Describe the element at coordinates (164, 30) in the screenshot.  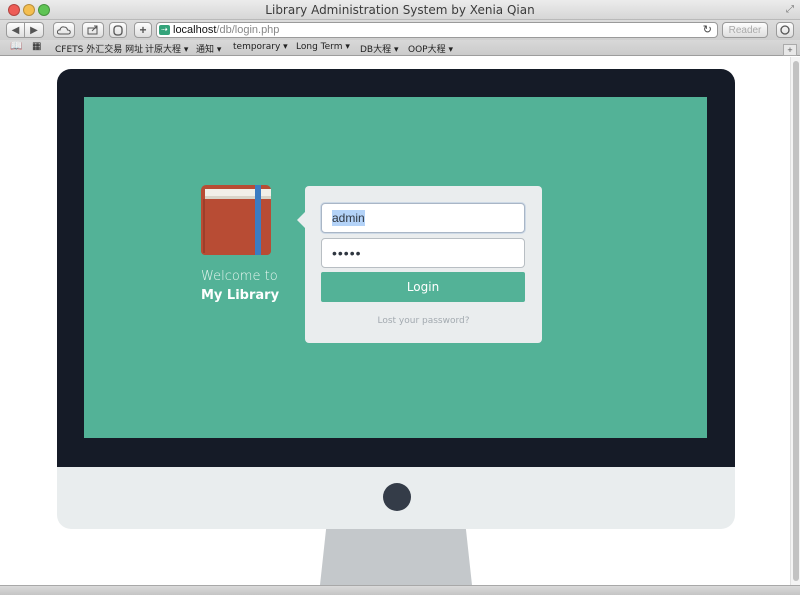
I see `site-favicon-icon: ⇢` at that location.